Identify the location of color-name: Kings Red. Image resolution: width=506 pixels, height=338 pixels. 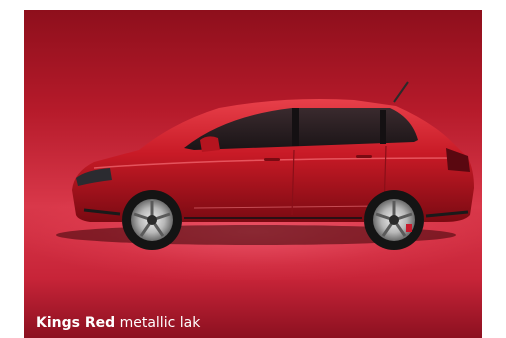
(76, 323).